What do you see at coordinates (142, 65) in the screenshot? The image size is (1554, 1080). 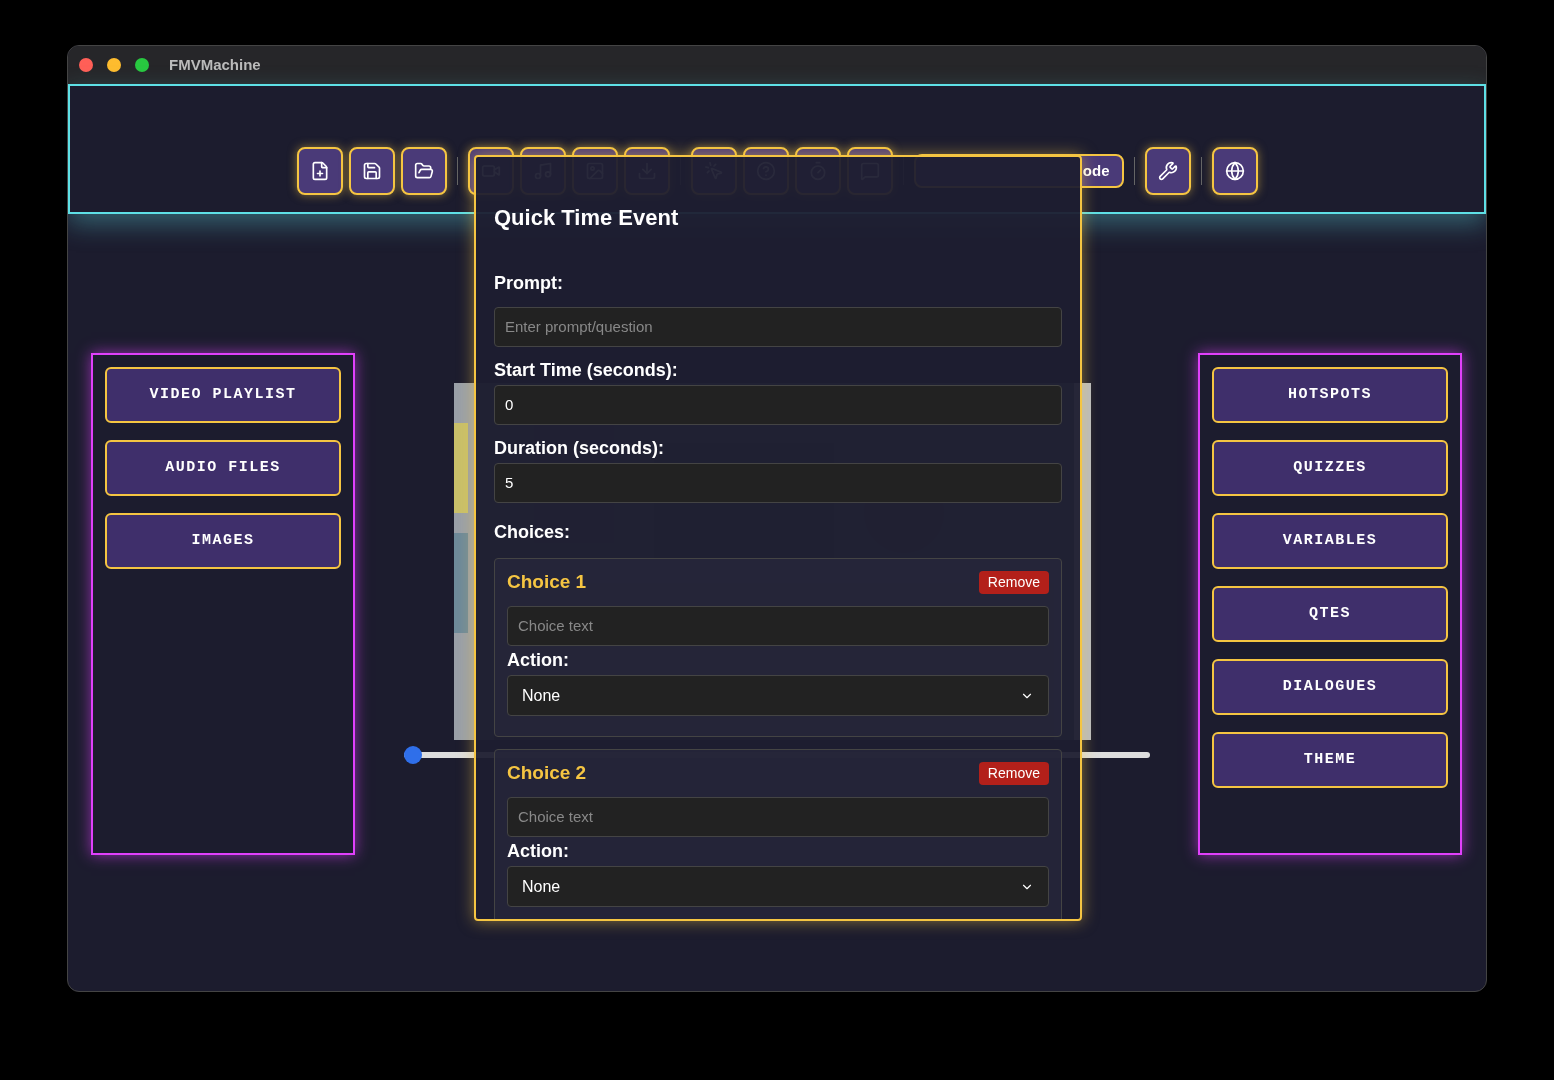 I see `zoom-icon` at bounding box center [142, 65].